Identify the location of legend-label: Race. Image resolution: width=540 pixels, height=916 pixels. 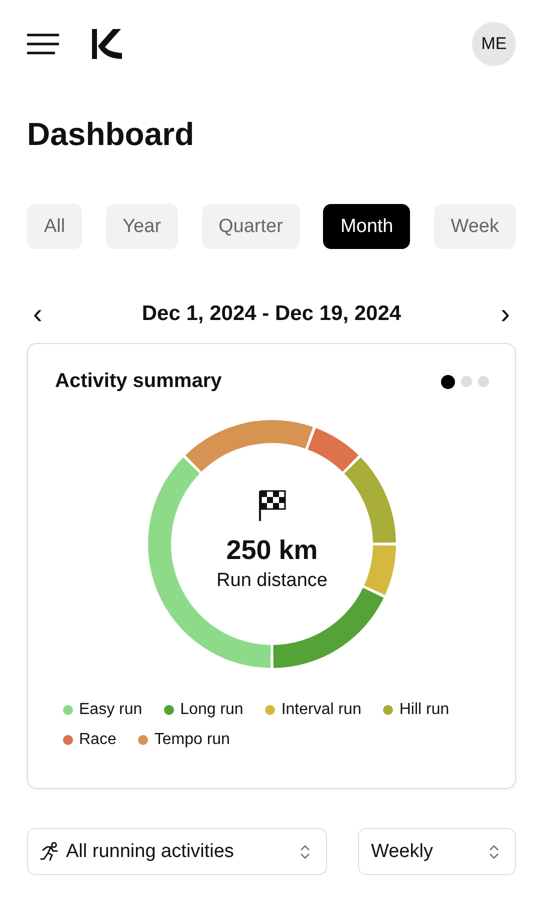
(97, 740).